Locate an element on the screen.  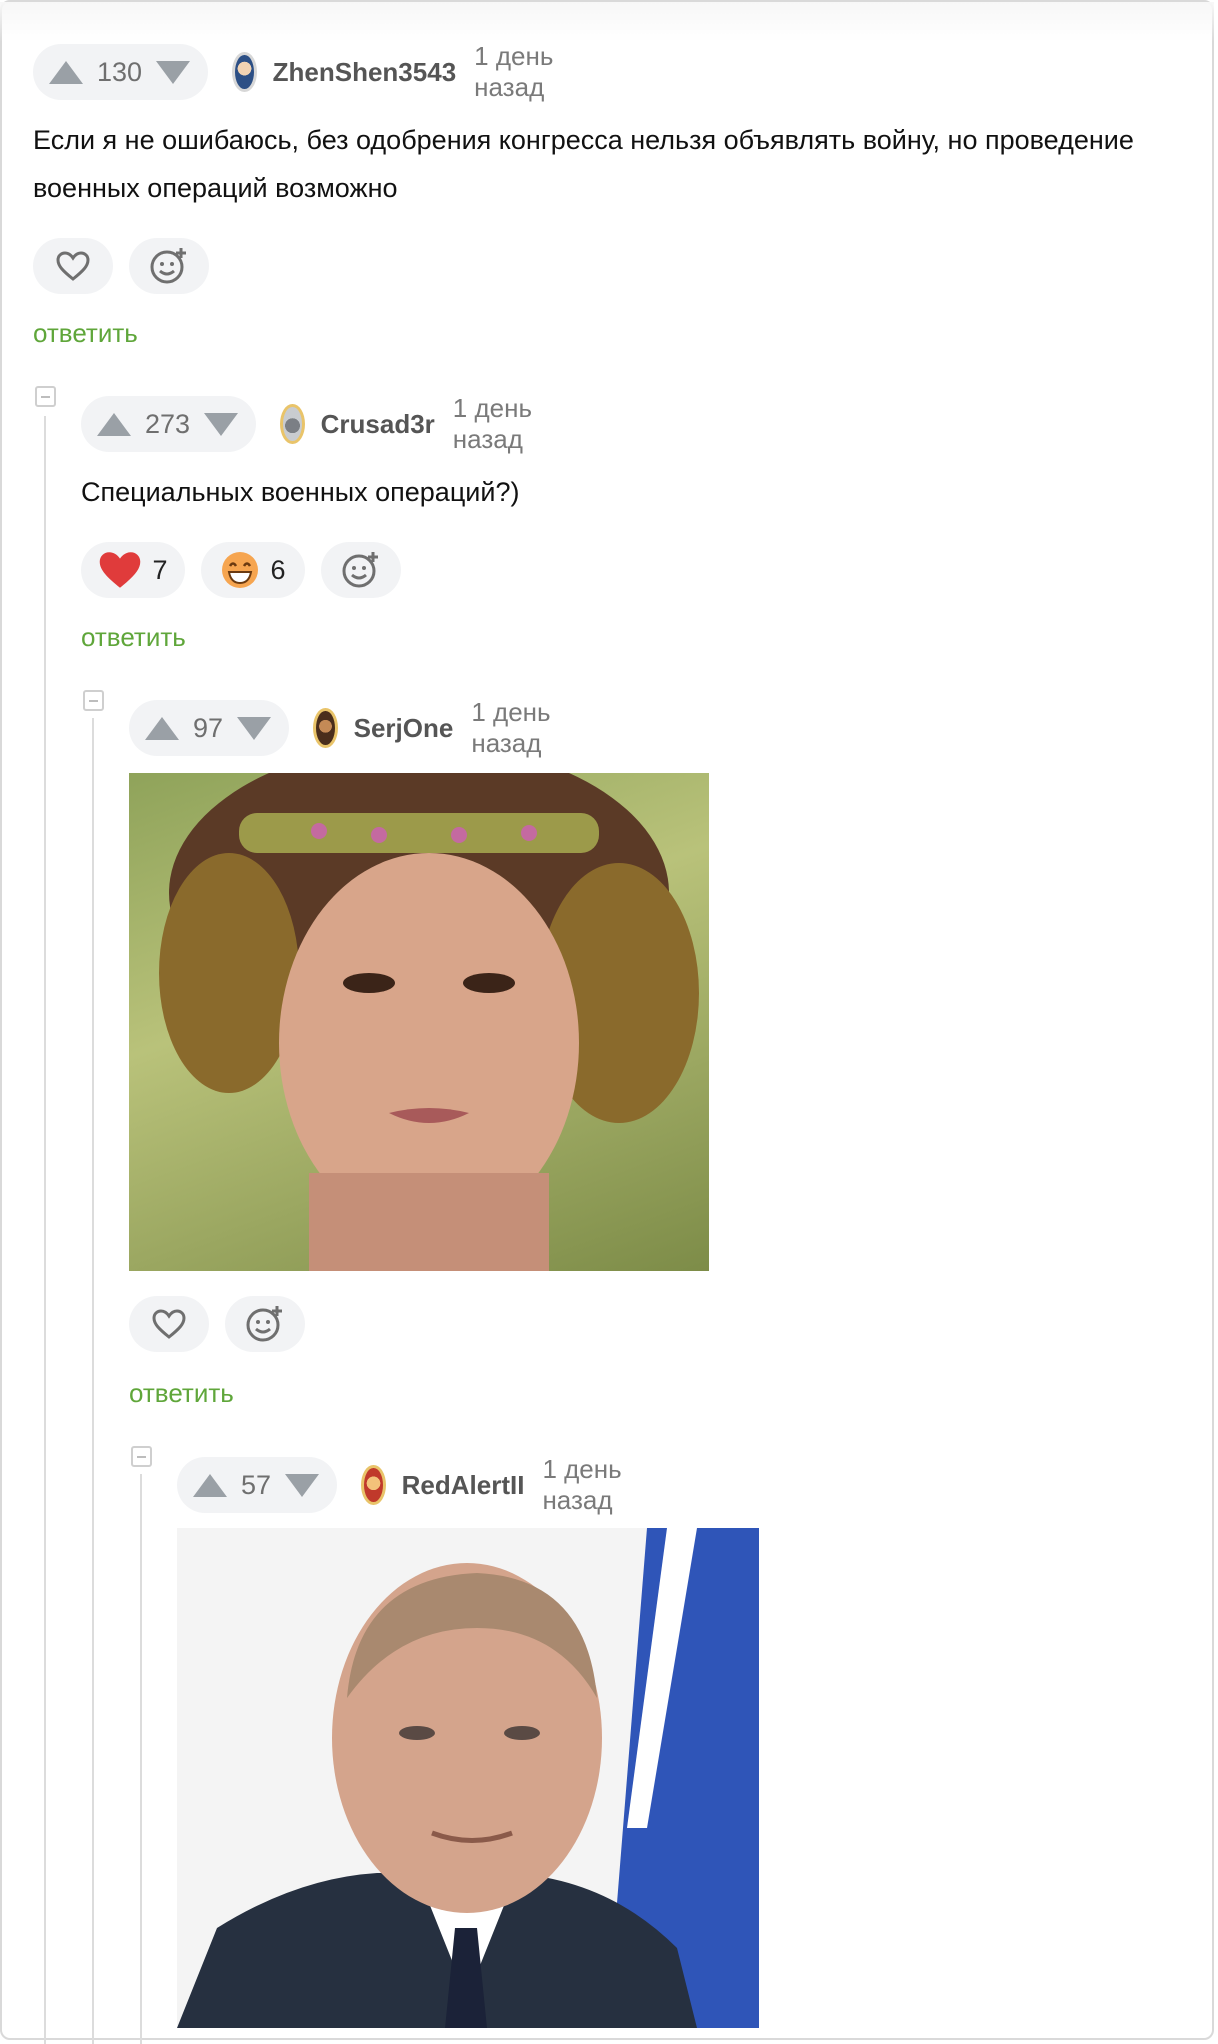
author-name: Crusad3r is located at coordinates (378, 424).